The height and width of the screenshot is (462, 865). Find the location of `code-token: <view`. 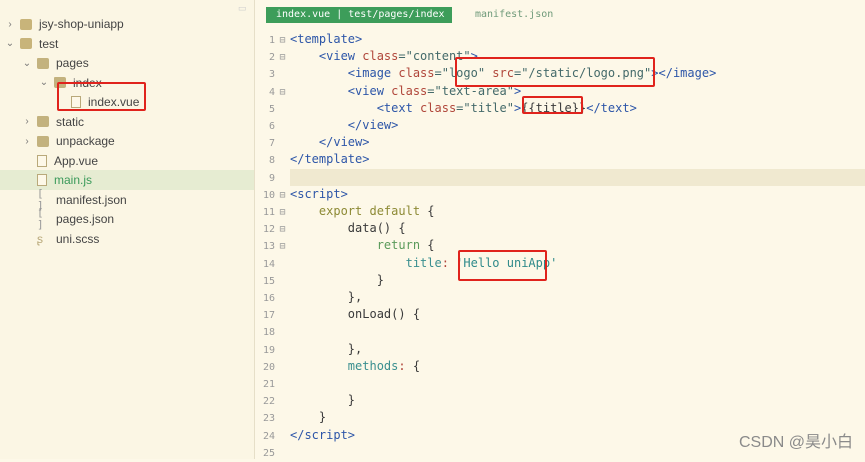

code-token: <view is located at coordinates (341, 90).